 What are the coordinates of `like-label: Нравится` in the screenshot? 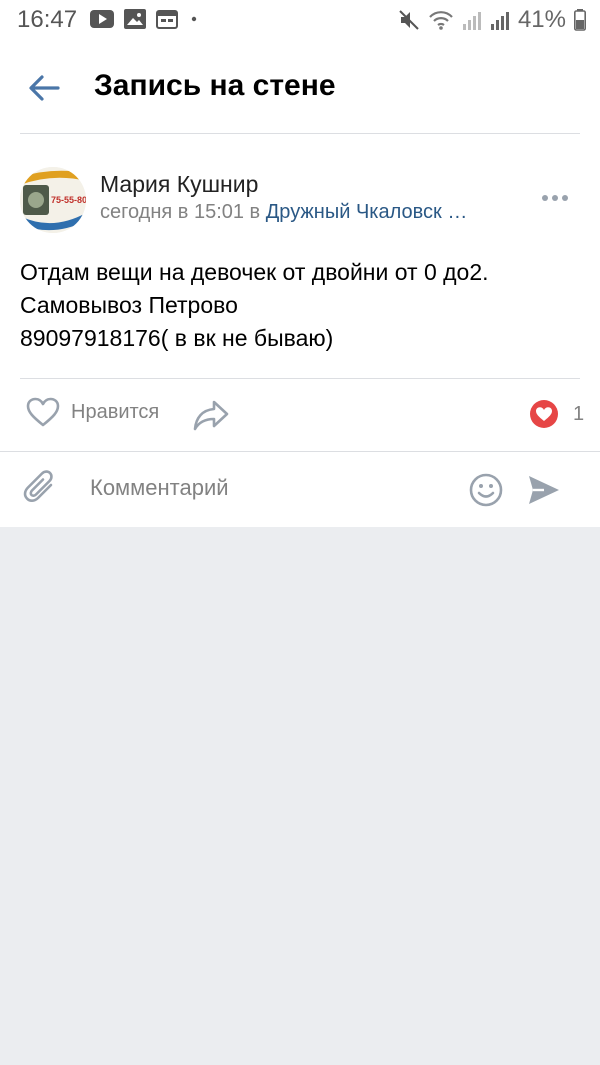 It's located at (115, 411).